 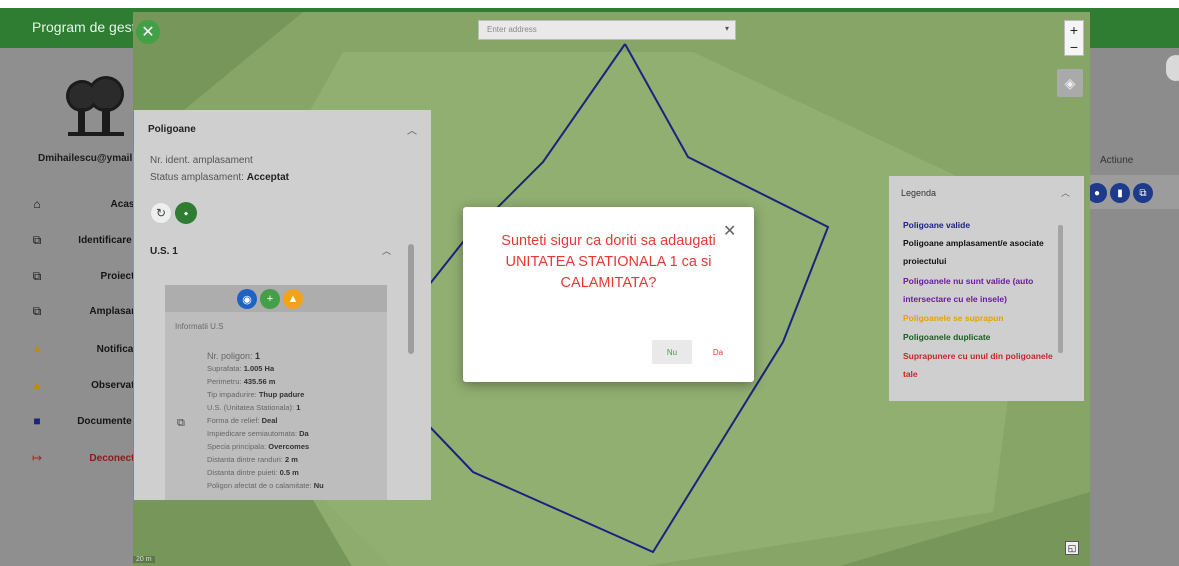 What do you see at coordinates (148, 32) in the screenshot?
I see `close-map-button: ✕` at bounding box center [148, 32].